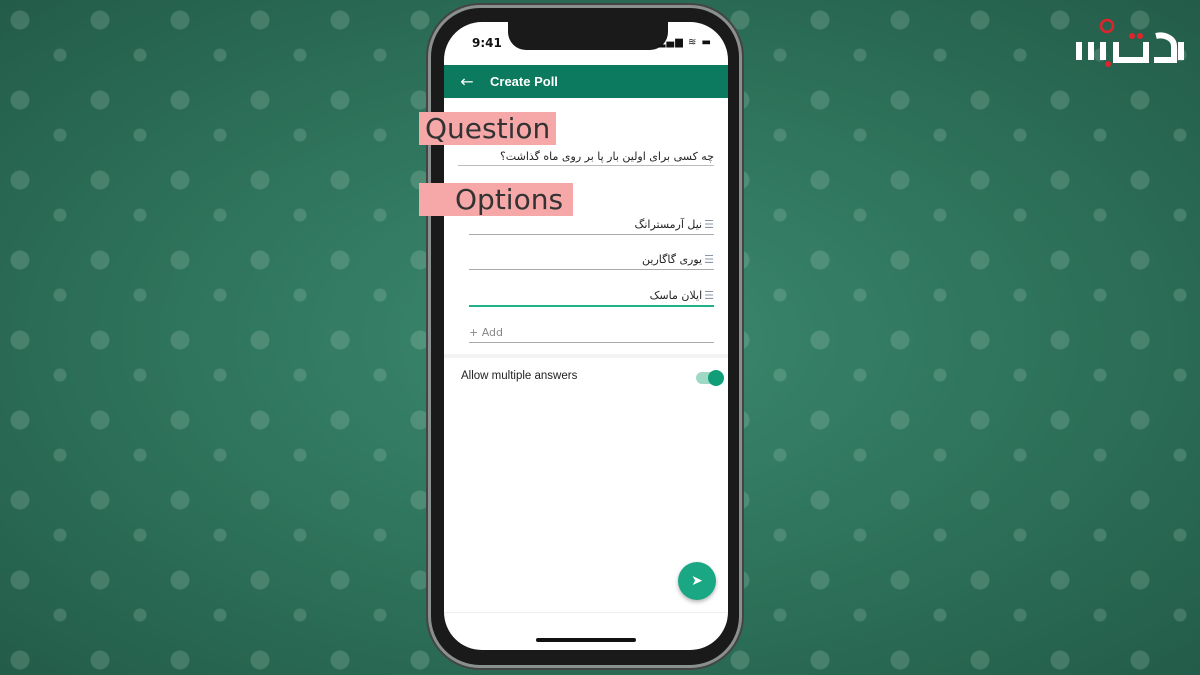 The image size is (1200, 675). What do you see at coordinates (684, 42) in the screenshot?
I see `status-icons: ▂▄▆ ≋ ▬` at bounding box center [684, 42].